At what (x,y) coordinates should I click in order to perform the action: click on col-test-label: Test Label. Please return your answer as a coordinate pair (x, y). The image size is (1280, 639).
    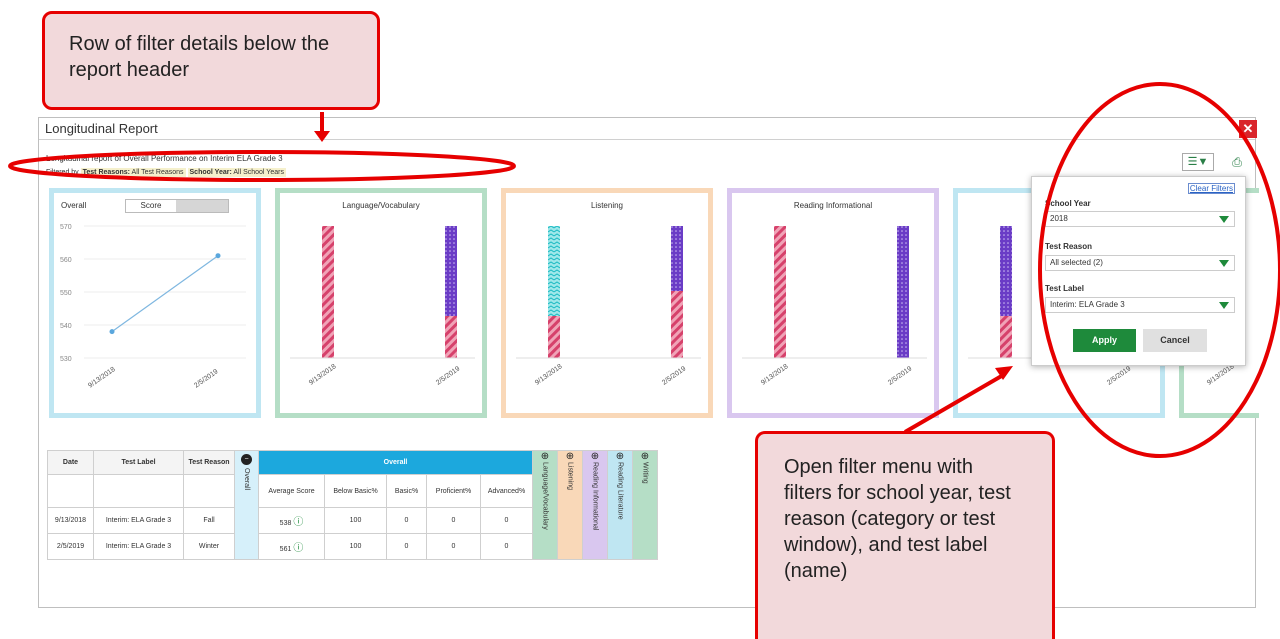
    Looking at the image, I should click on (138, 462).